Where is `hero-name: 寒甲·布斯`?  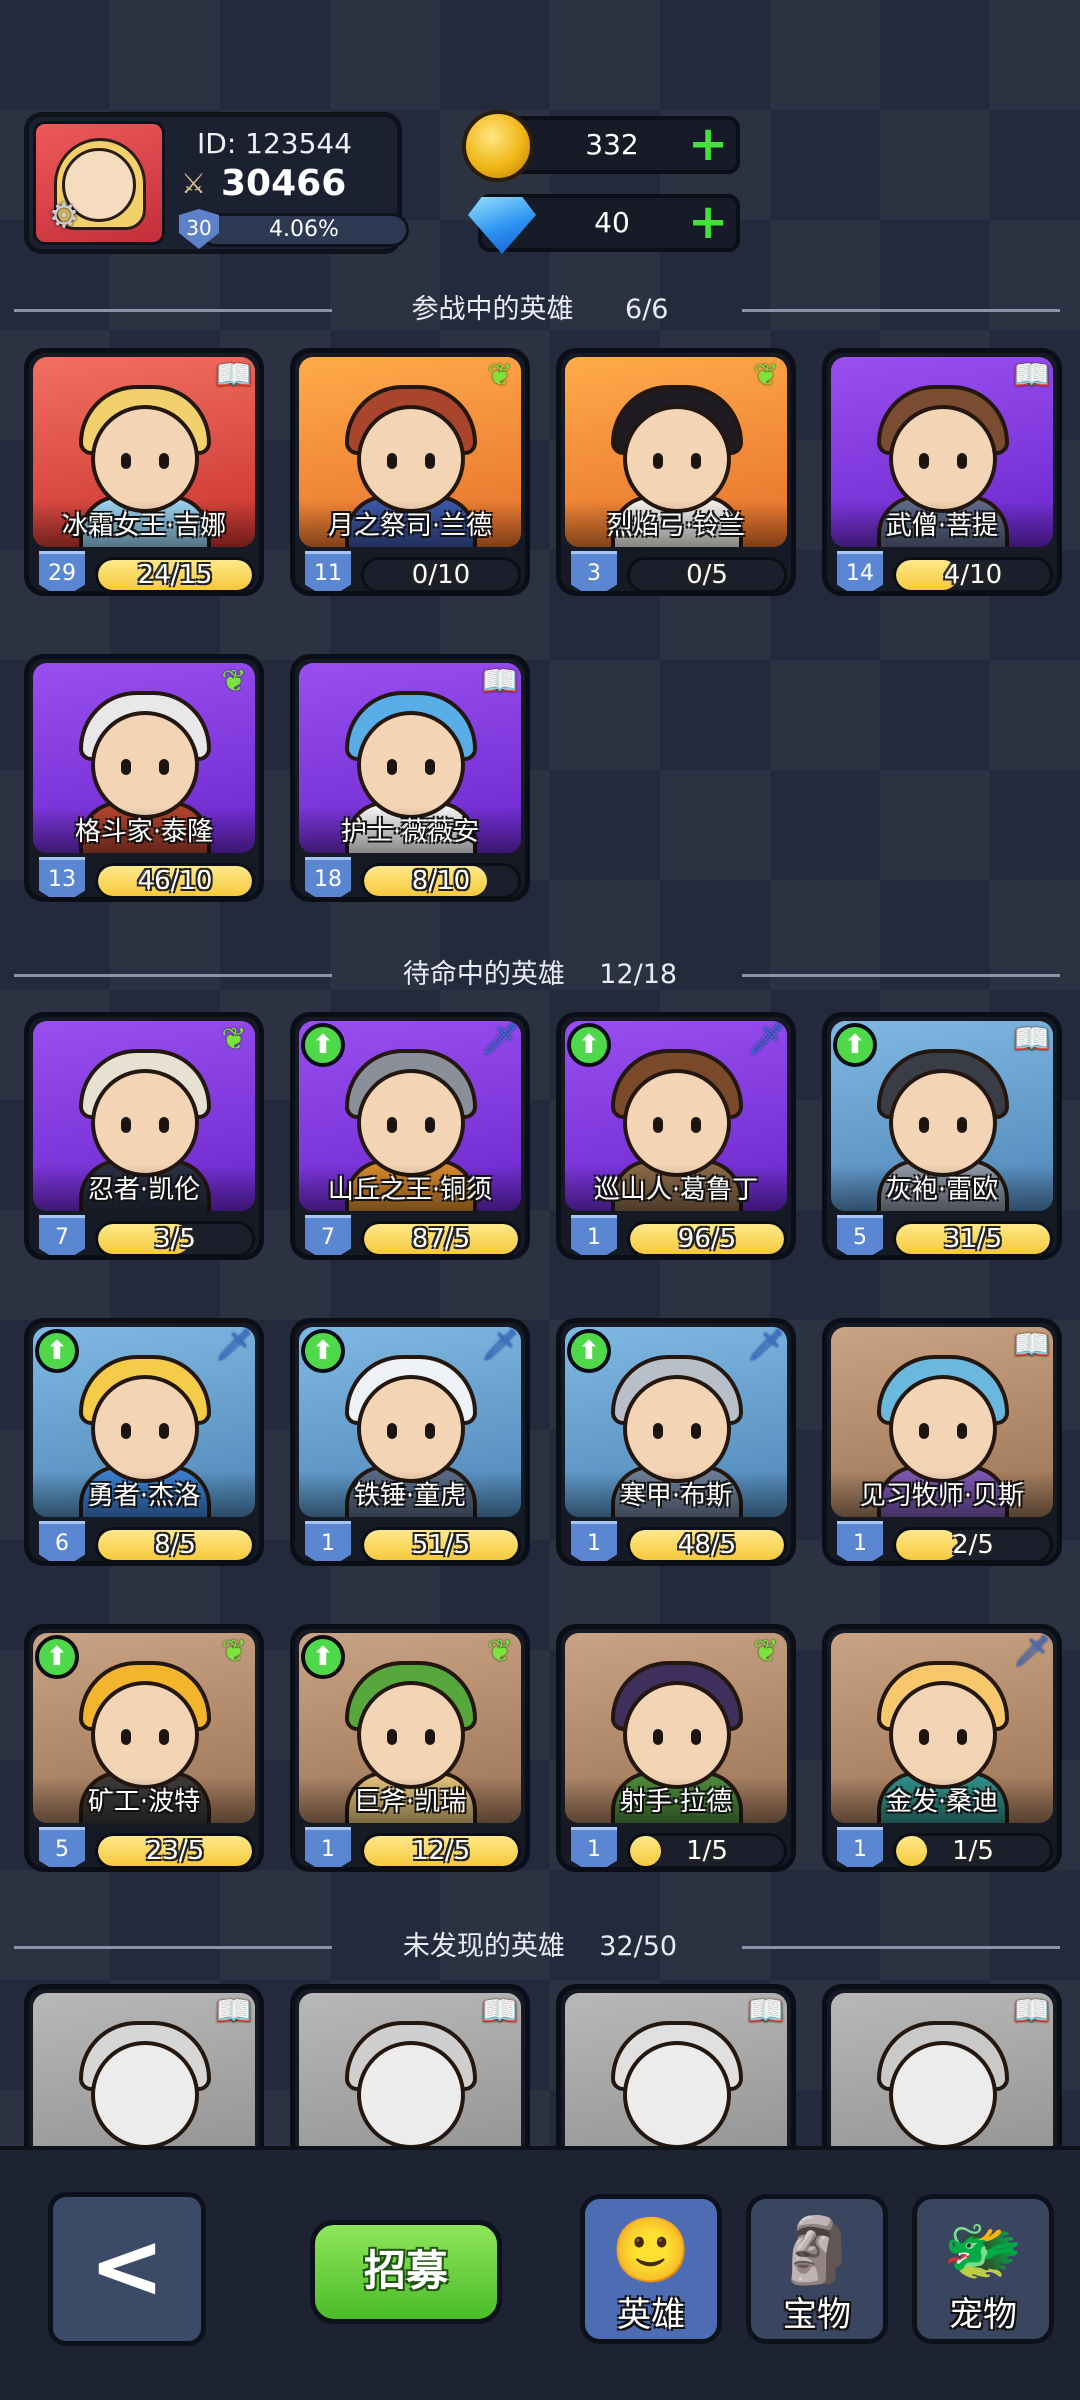
hero-name: 寒甲·布斯 is located at coordinates (676, 1494).